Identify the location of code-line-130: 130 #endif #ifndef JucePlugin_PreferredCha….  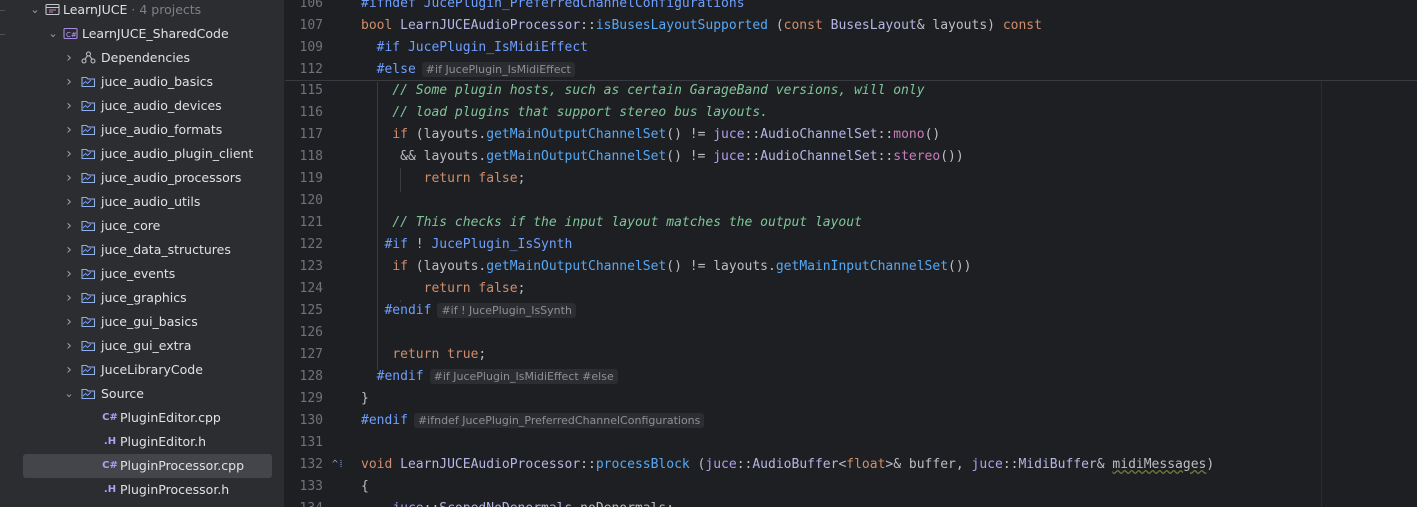
(851, 421).